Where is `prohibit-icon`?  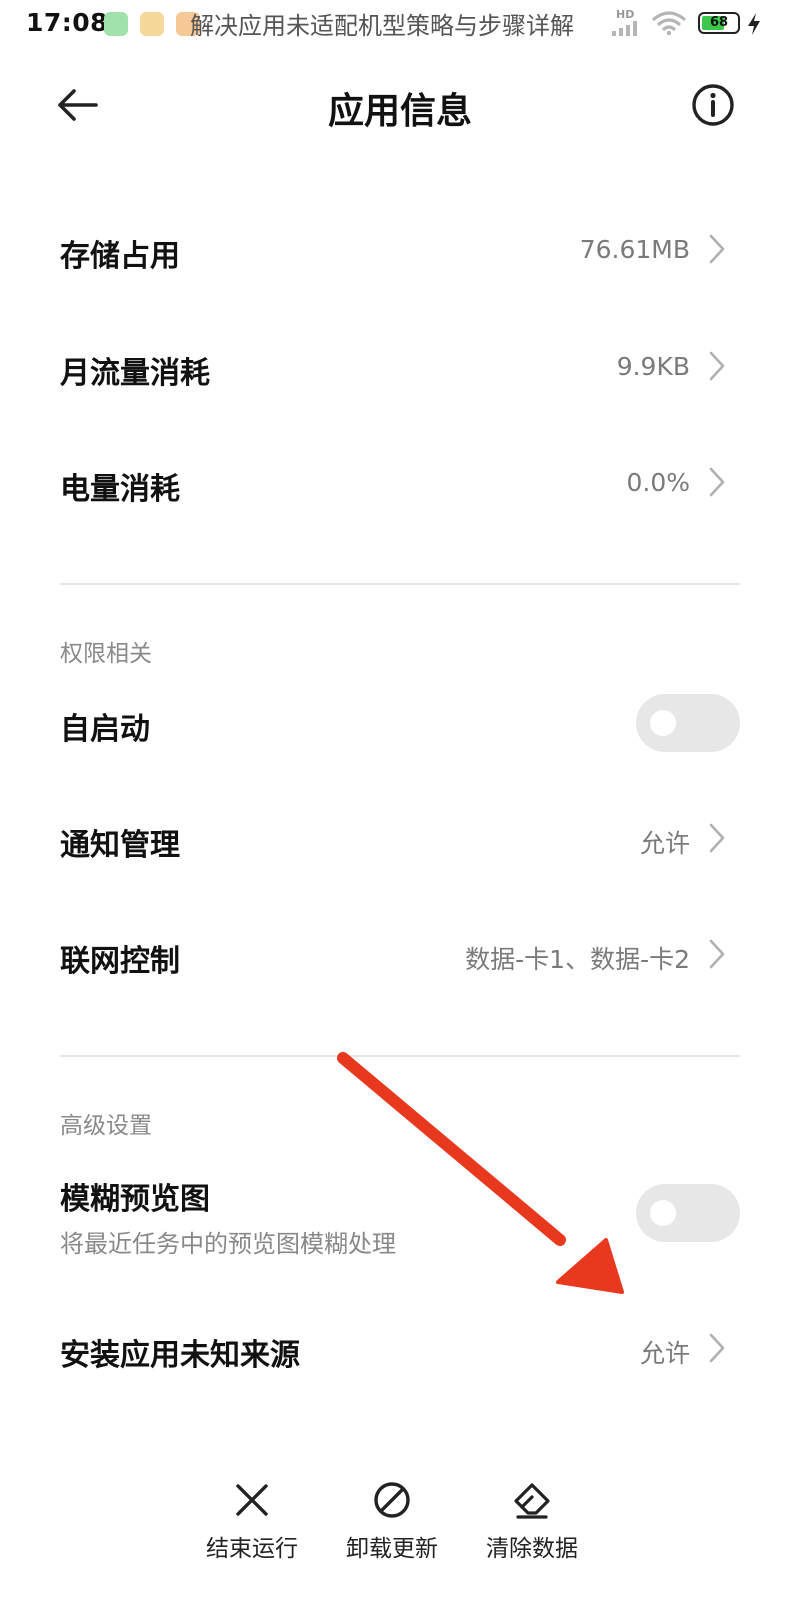
prohibit-icon is located at coordinates (392, 1500).